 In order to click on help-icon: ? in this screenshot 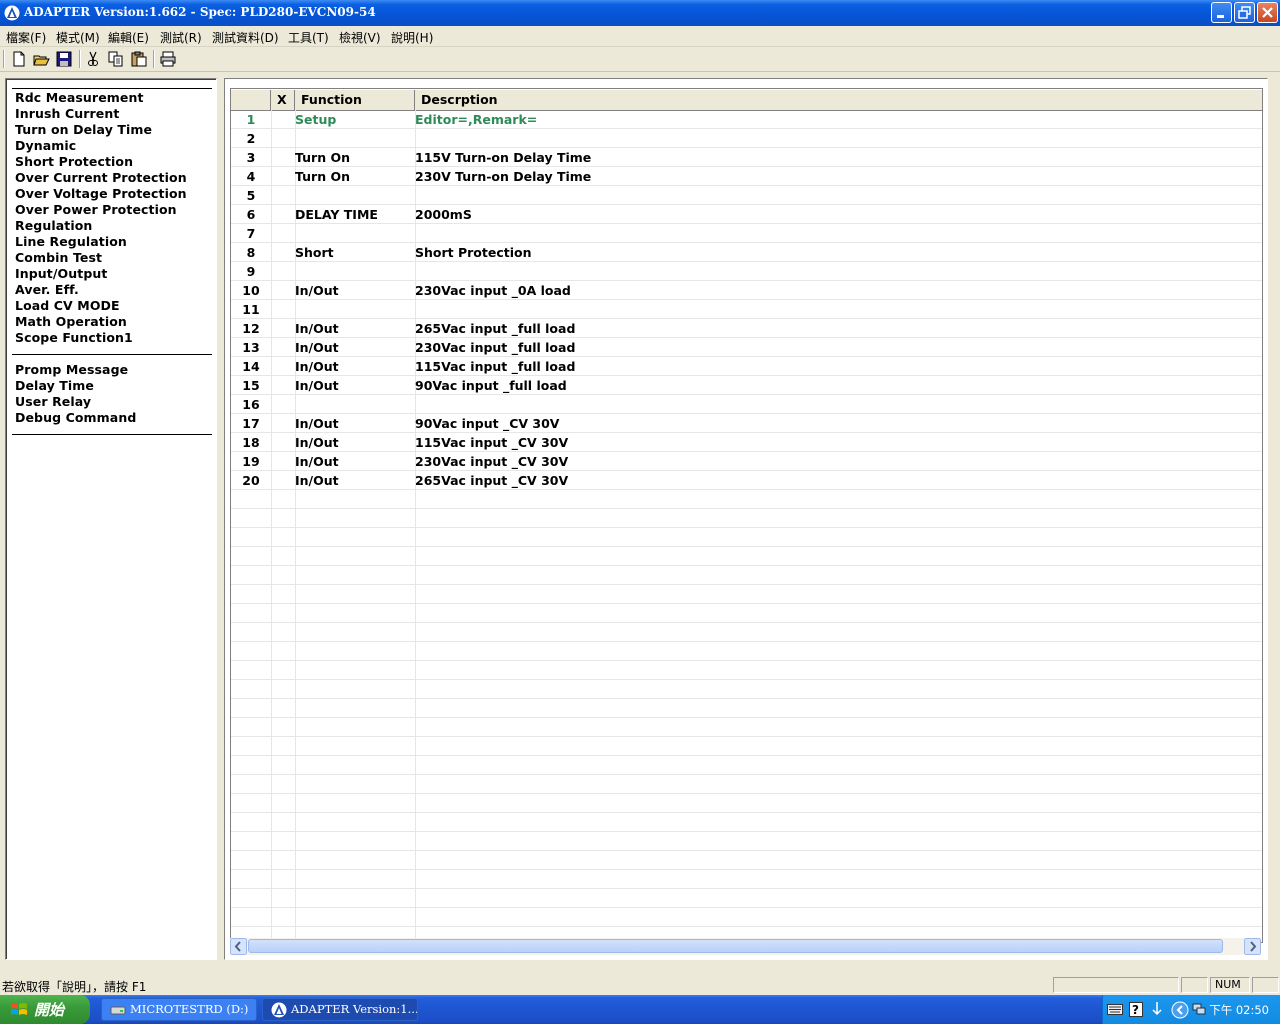, I will do `click(1136, 1009)`.